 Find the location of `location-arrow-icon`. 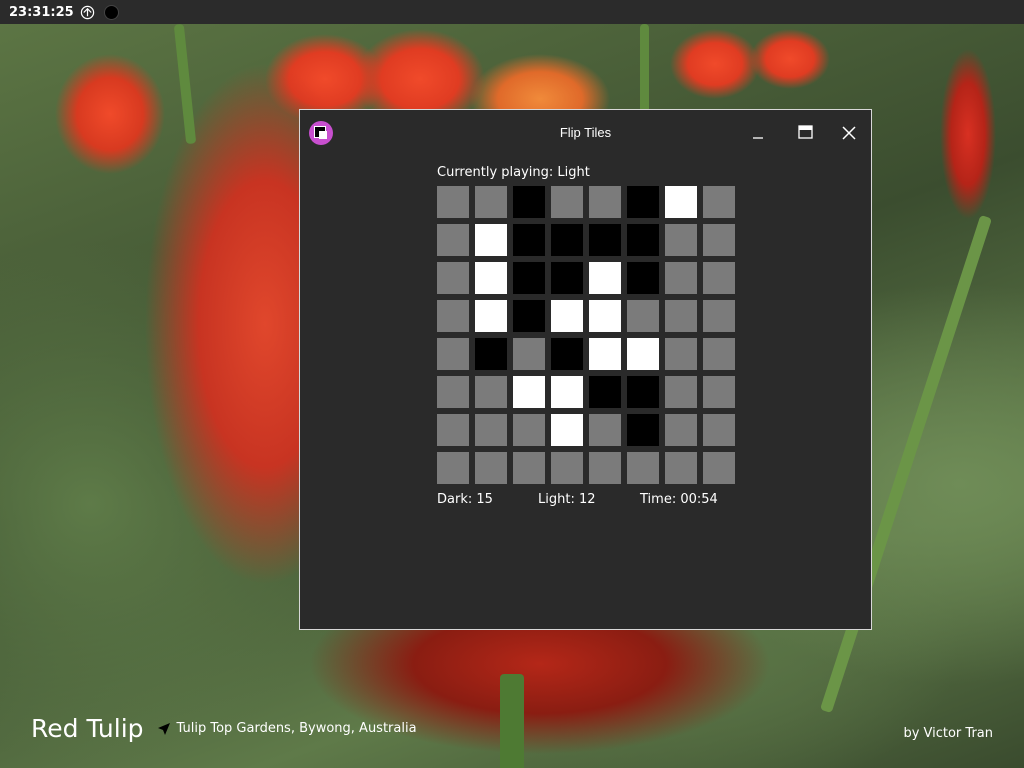

location-arrow-icon is located at coordinates (163, 728).